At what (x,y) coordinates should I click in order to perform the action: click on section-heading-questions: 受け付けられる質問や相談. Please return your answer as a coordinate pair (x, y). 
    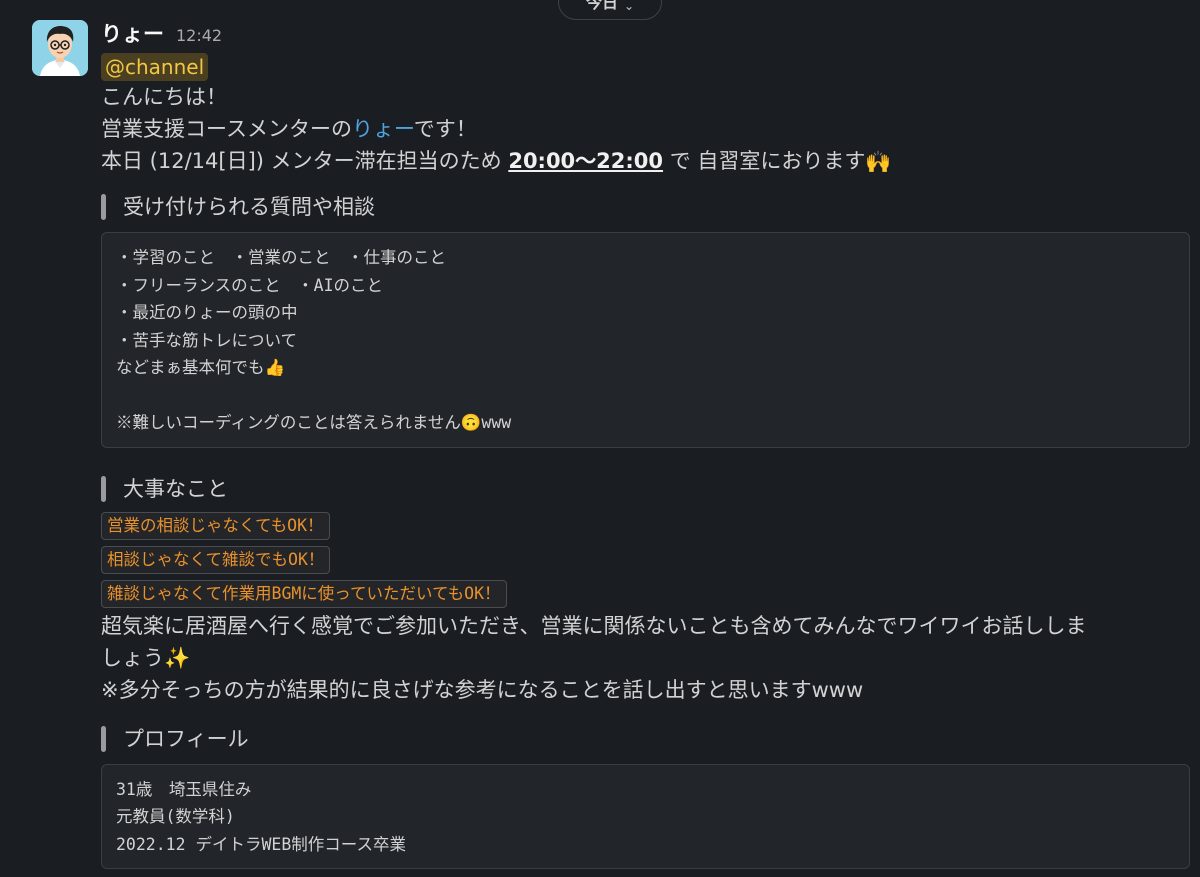
    Looking at the image, I should click on (646, 207).